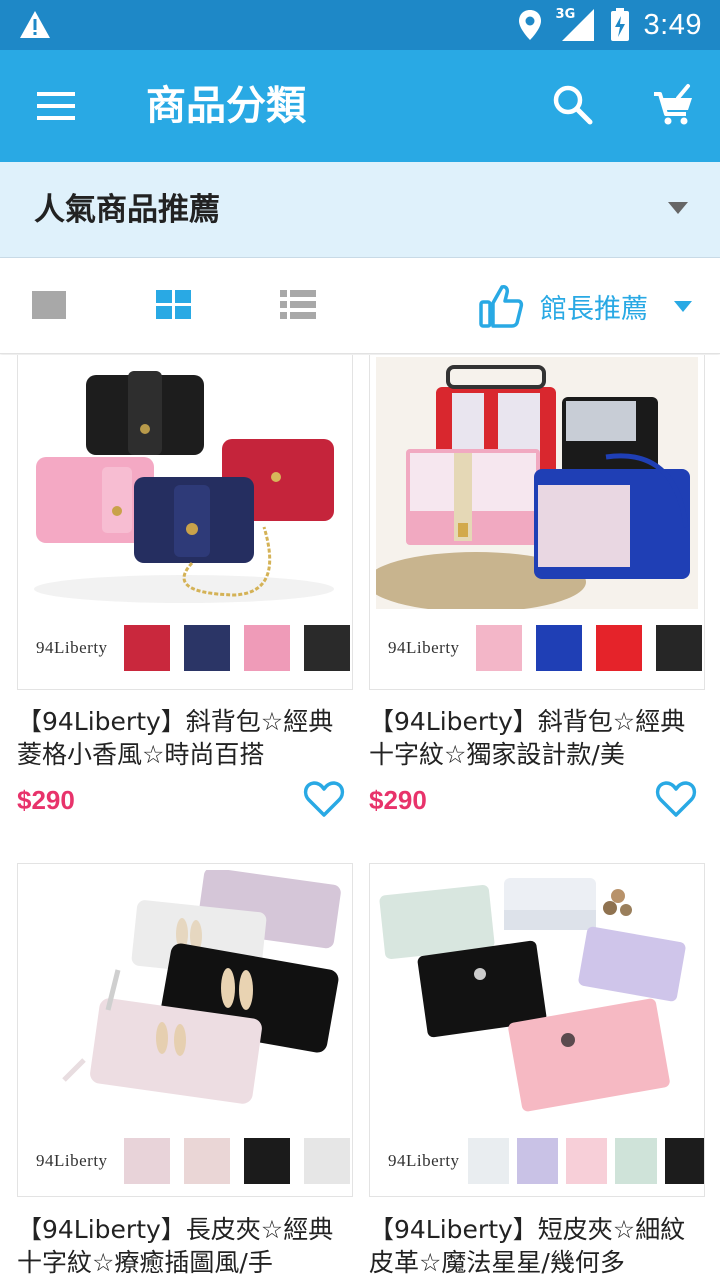 The width and height of the screenshot is (720, 1280). I want to click on warning-icon, so click(35, 24).